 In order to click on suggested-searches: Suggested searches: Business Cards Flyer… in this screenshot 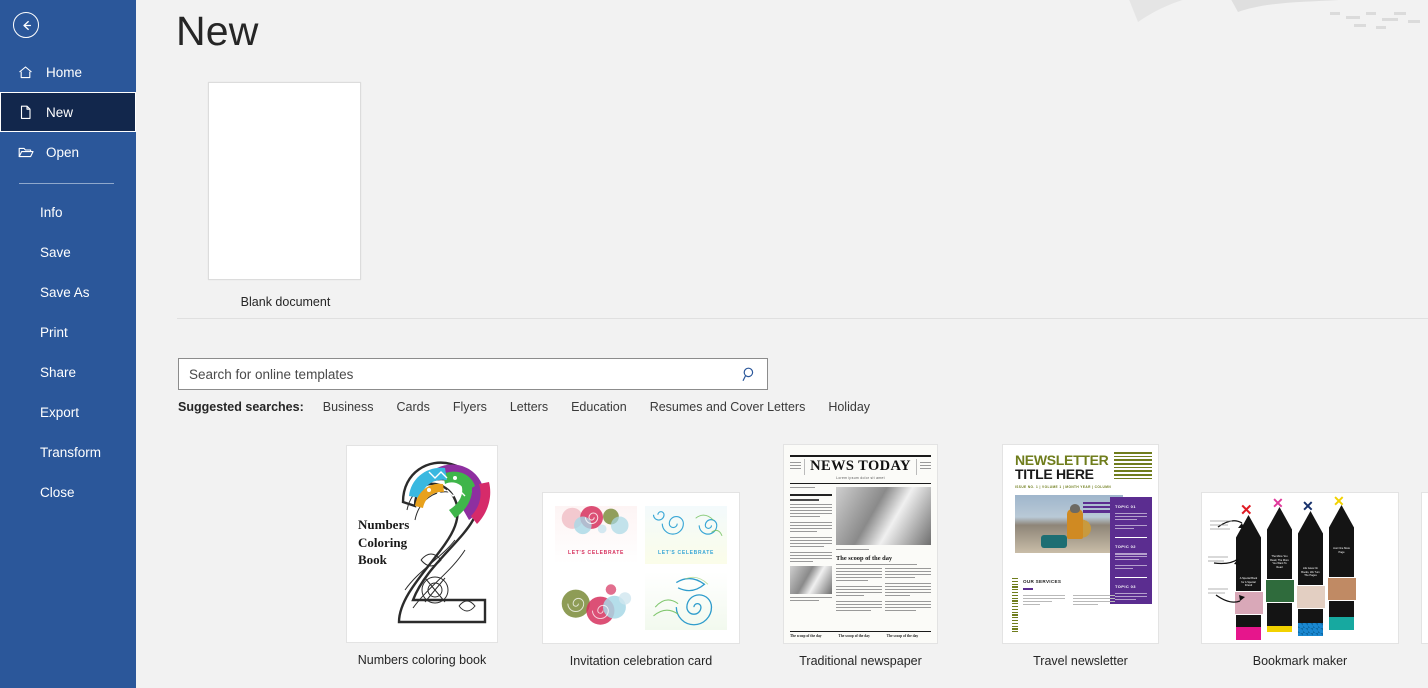, I will do `click(524, 407)`.